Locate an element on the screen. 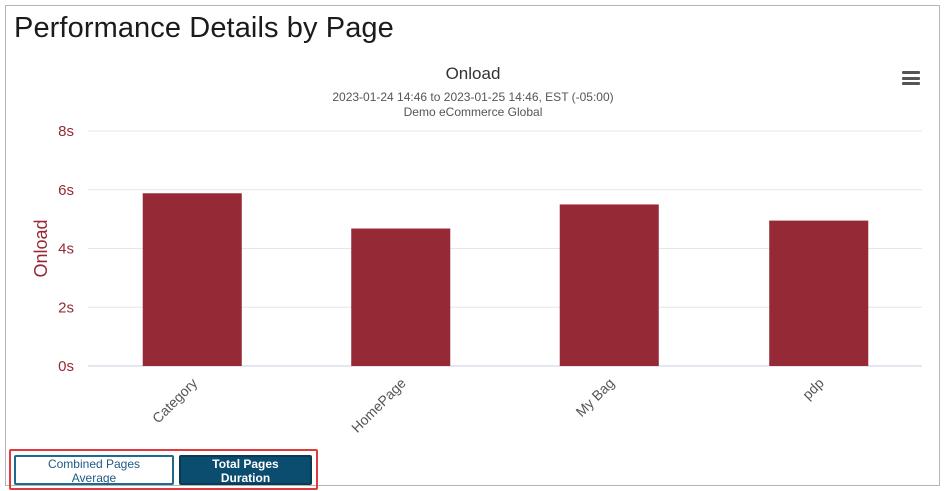 This screenshot has width=946, height=491. hamburger-menu-icon is located at coordinates (911, 78).